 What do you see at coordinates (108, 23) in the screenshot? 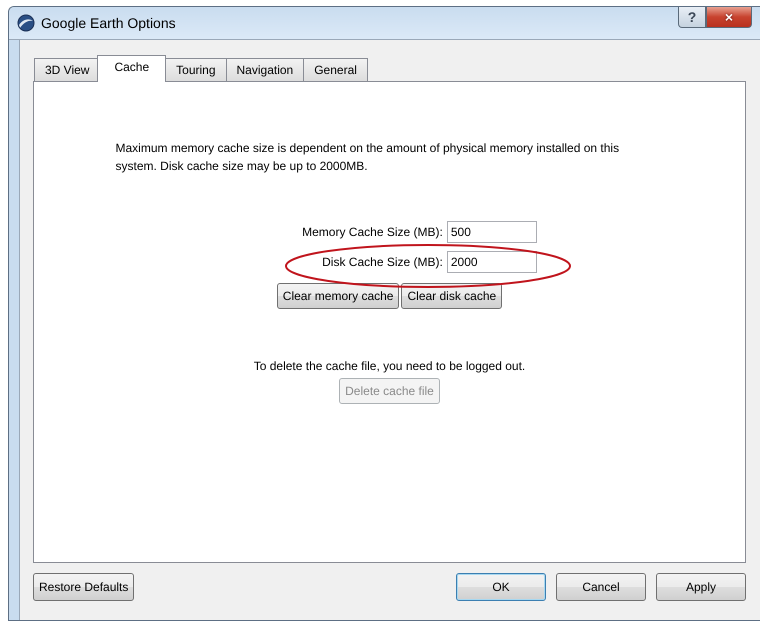
I see `window-title: Google Earth Options` at bounding box center [108, 23].